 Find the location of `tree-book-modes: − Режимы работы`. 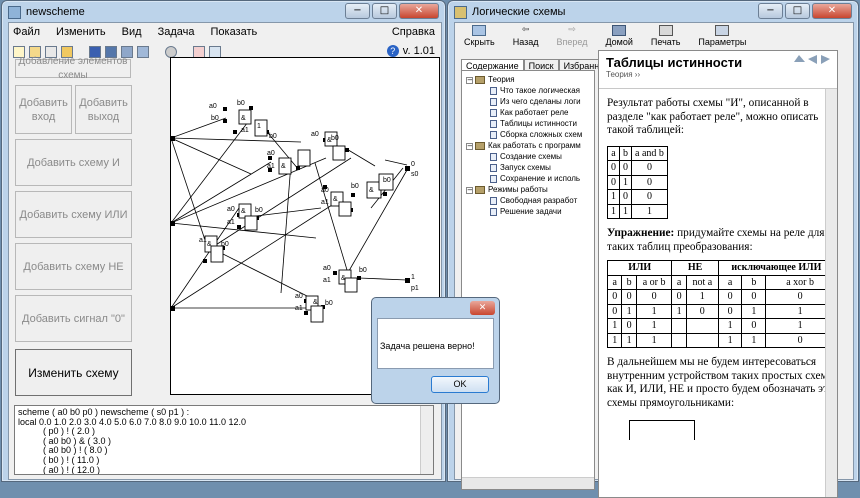

tree-book-modes: − Режимы работы is located at coordinates (507, 190).